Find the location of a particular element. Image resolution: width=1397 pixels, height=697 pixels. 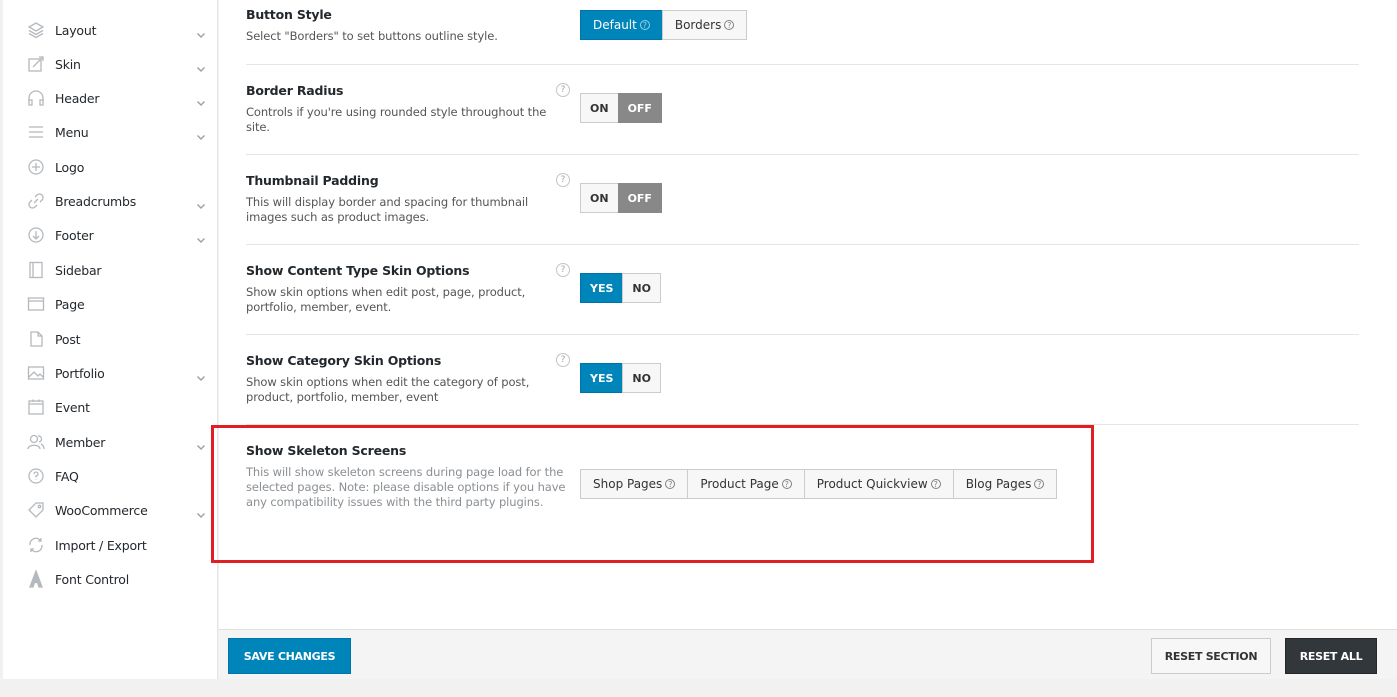

sidebar-item-post: Post is located at coordinates (110, 339).